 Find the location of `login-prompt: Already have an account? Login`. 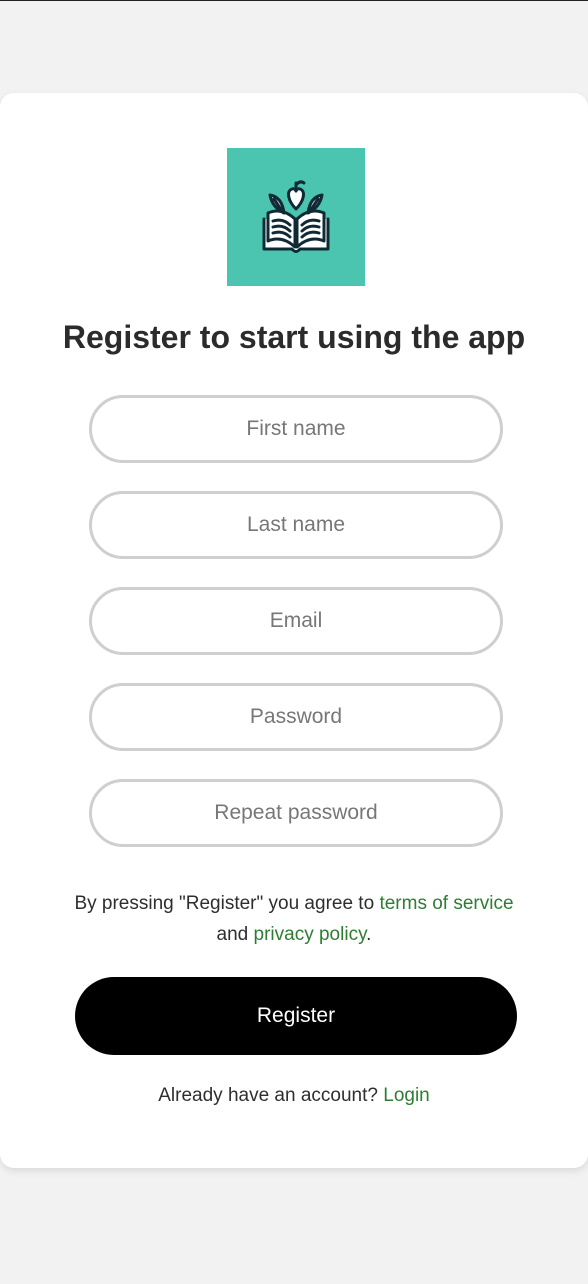

login-prompt: Already have an account? Login is located at coordinates (294, 1096).